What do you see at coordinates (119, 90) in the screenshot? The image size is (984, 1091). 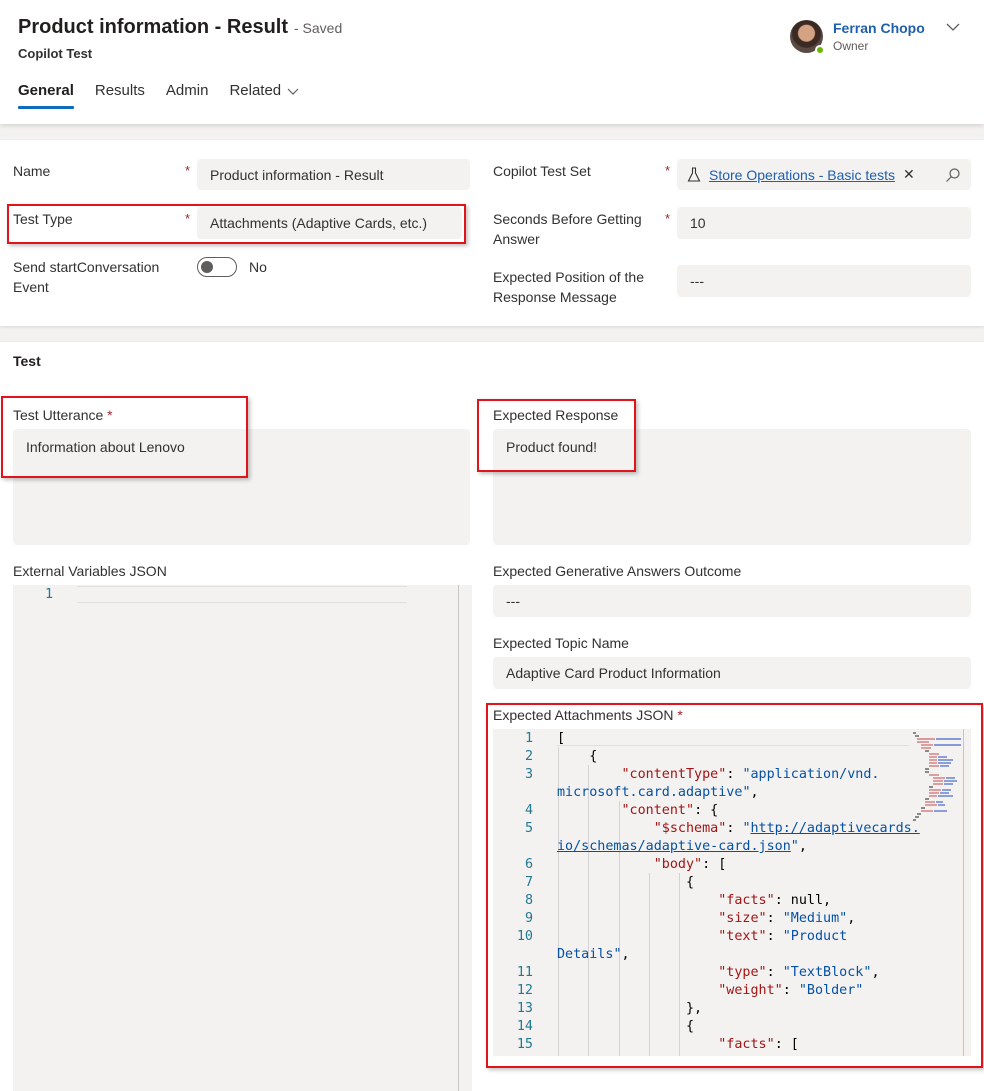 I see `tab-results-label: Results` at bounding box center [119, 90].